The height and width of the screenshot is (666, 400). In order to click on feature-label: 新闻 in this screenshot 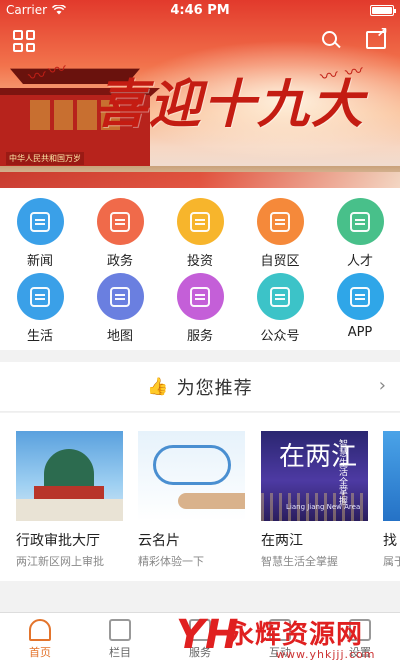, I will do `click(39, 261)`.